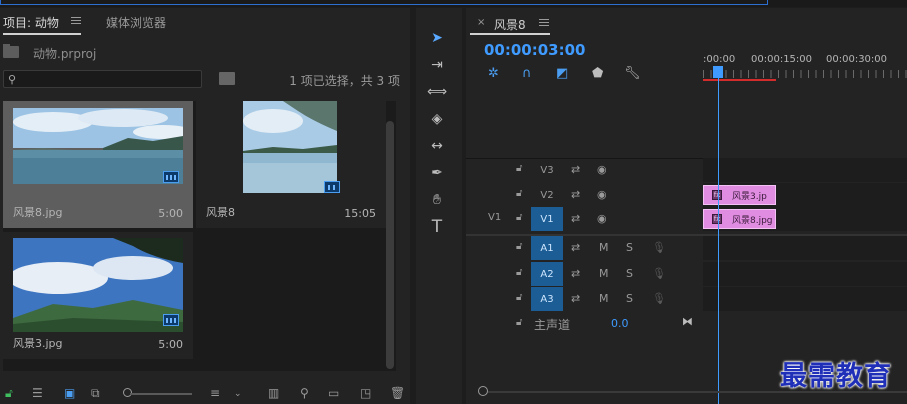 This screenshot has height=404, width=907. Describe the element at coordinates (719, 59) in the screenshot. I see `ruler-label: :00:00` at that location.